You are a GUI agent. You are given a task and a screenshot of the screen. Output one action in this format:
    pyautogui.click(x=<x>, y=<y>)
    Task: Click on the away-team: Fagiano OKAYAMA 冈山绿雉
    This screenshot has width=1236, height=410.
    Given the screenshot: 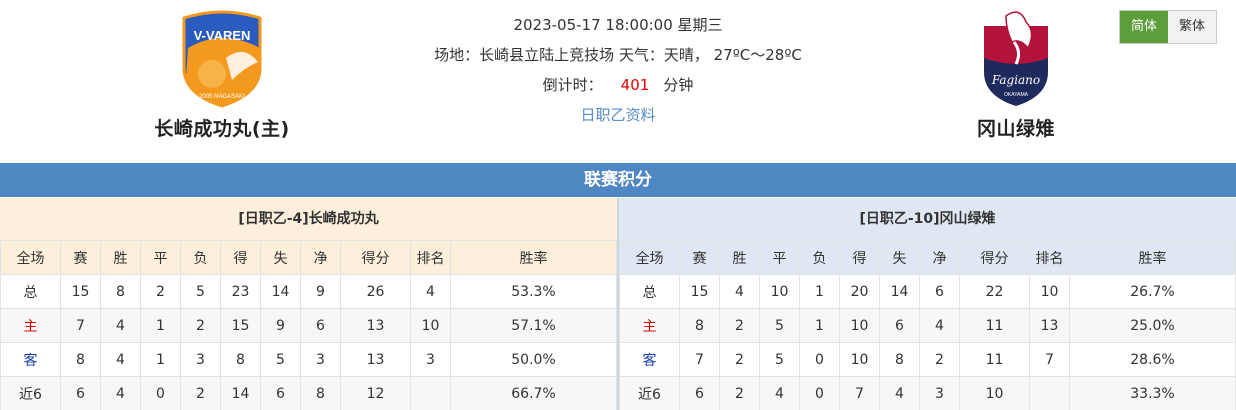 What is the action you would take?
    pyautogui.click(x=1016, y=70)
    